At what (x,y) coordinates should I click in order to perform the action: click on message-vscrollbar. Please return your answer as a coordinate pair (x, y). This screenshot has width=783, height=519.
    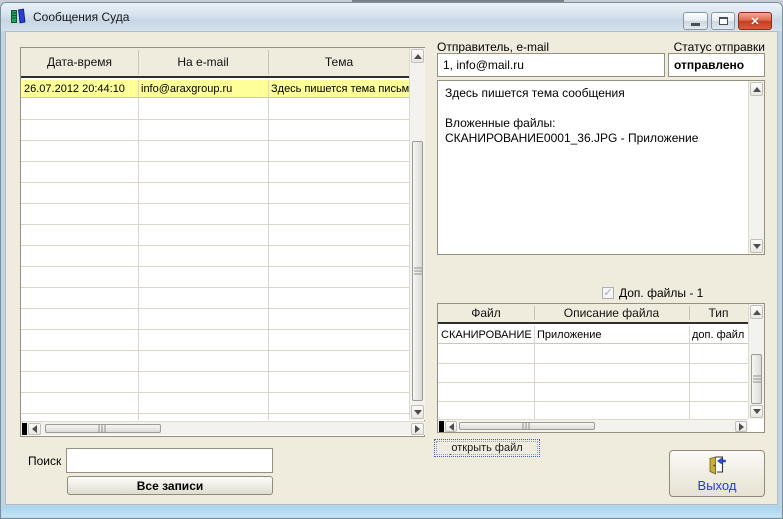
    Looking at the image, I should click on (756, 167).